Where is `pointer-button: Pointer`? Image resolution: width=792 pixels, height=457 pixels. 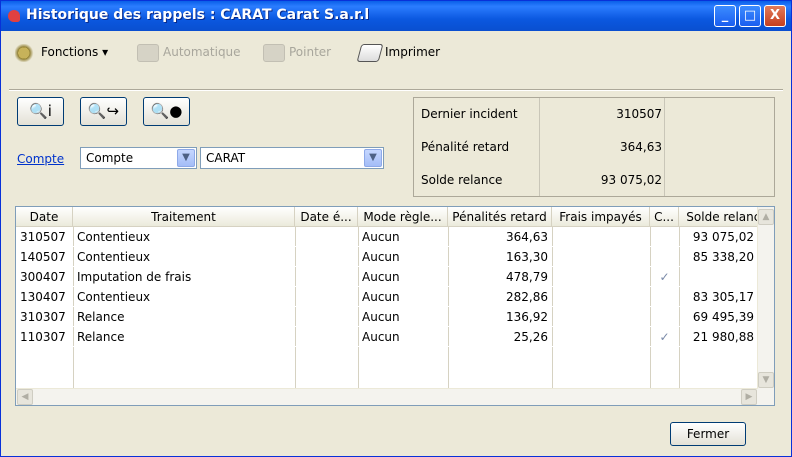
pointer-button: Pointer is located at coordinates (297, 52).